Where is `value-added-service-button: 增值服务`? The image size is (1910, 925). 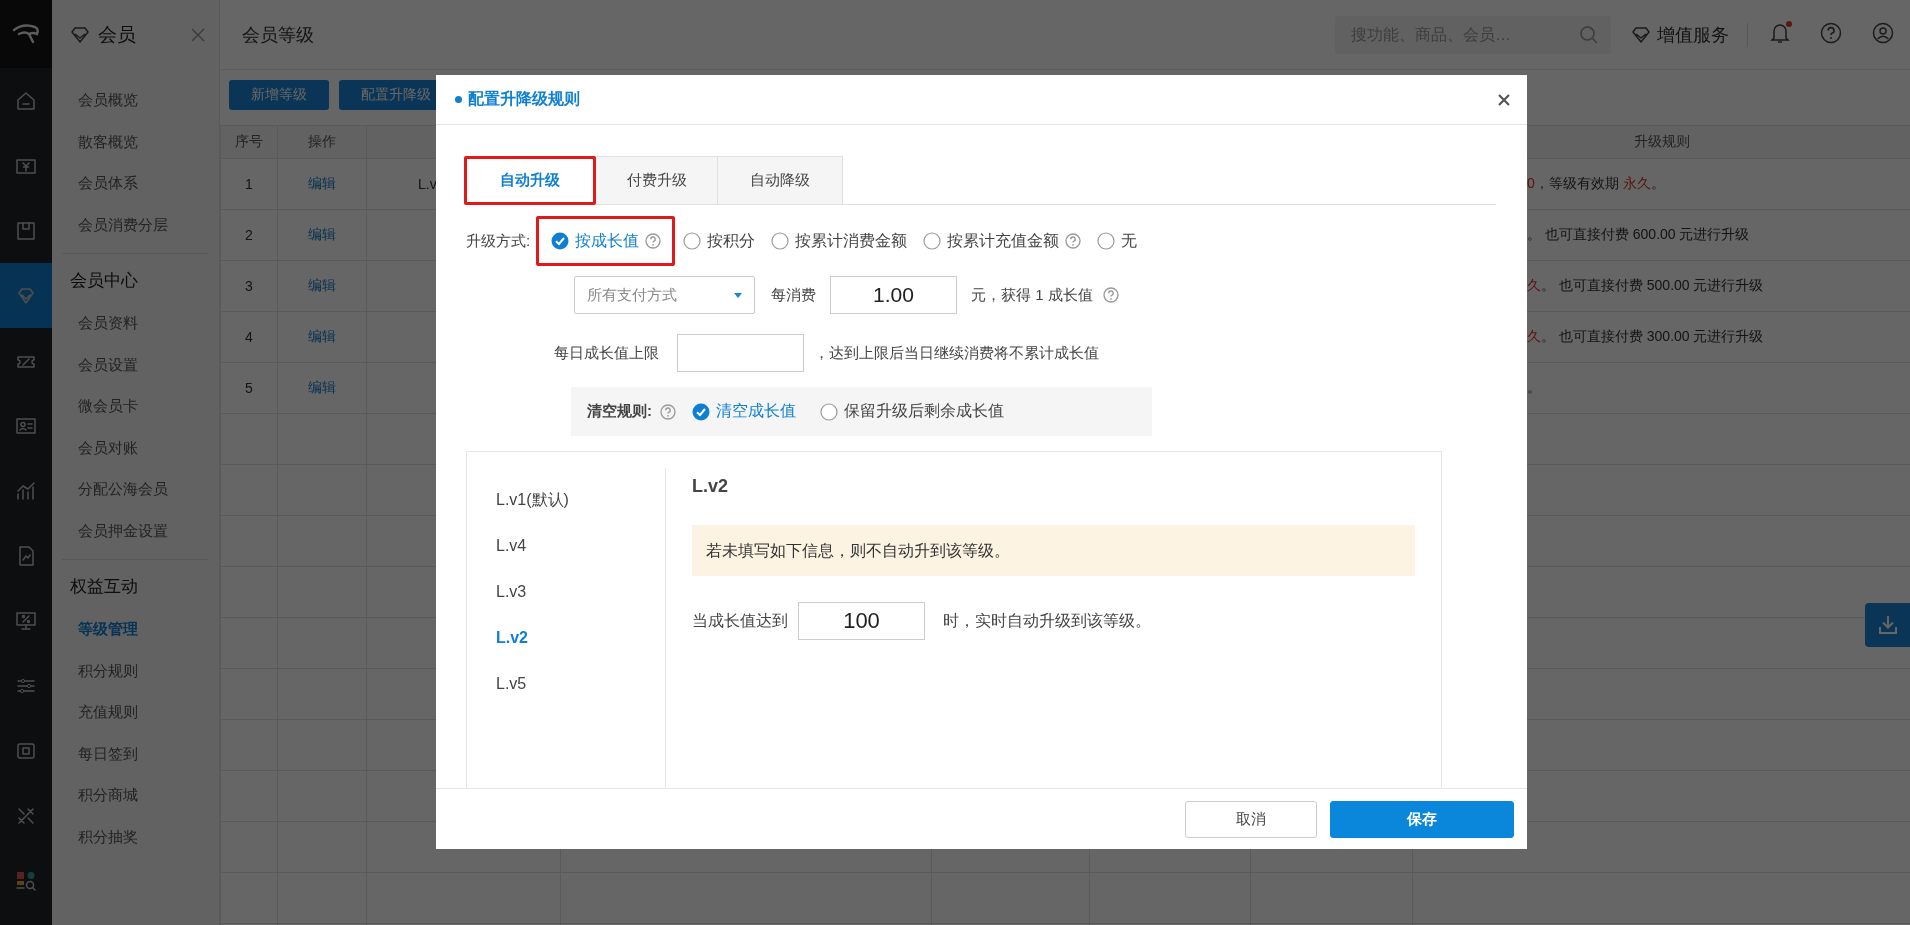
value-added-service-button: 增值服务 is located at coordinates (1689, 34).